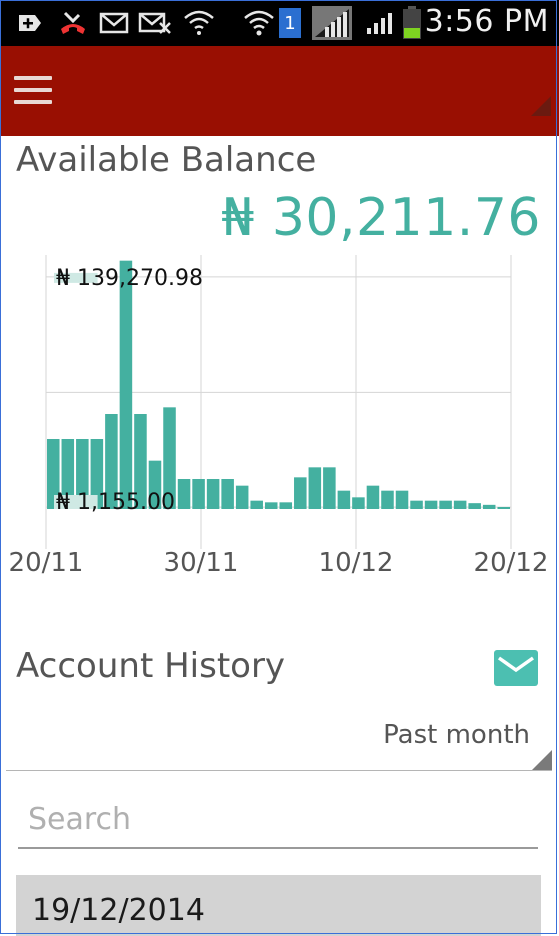  I want to click on status-bar: 1 3:56 PM, so click(279, 23).